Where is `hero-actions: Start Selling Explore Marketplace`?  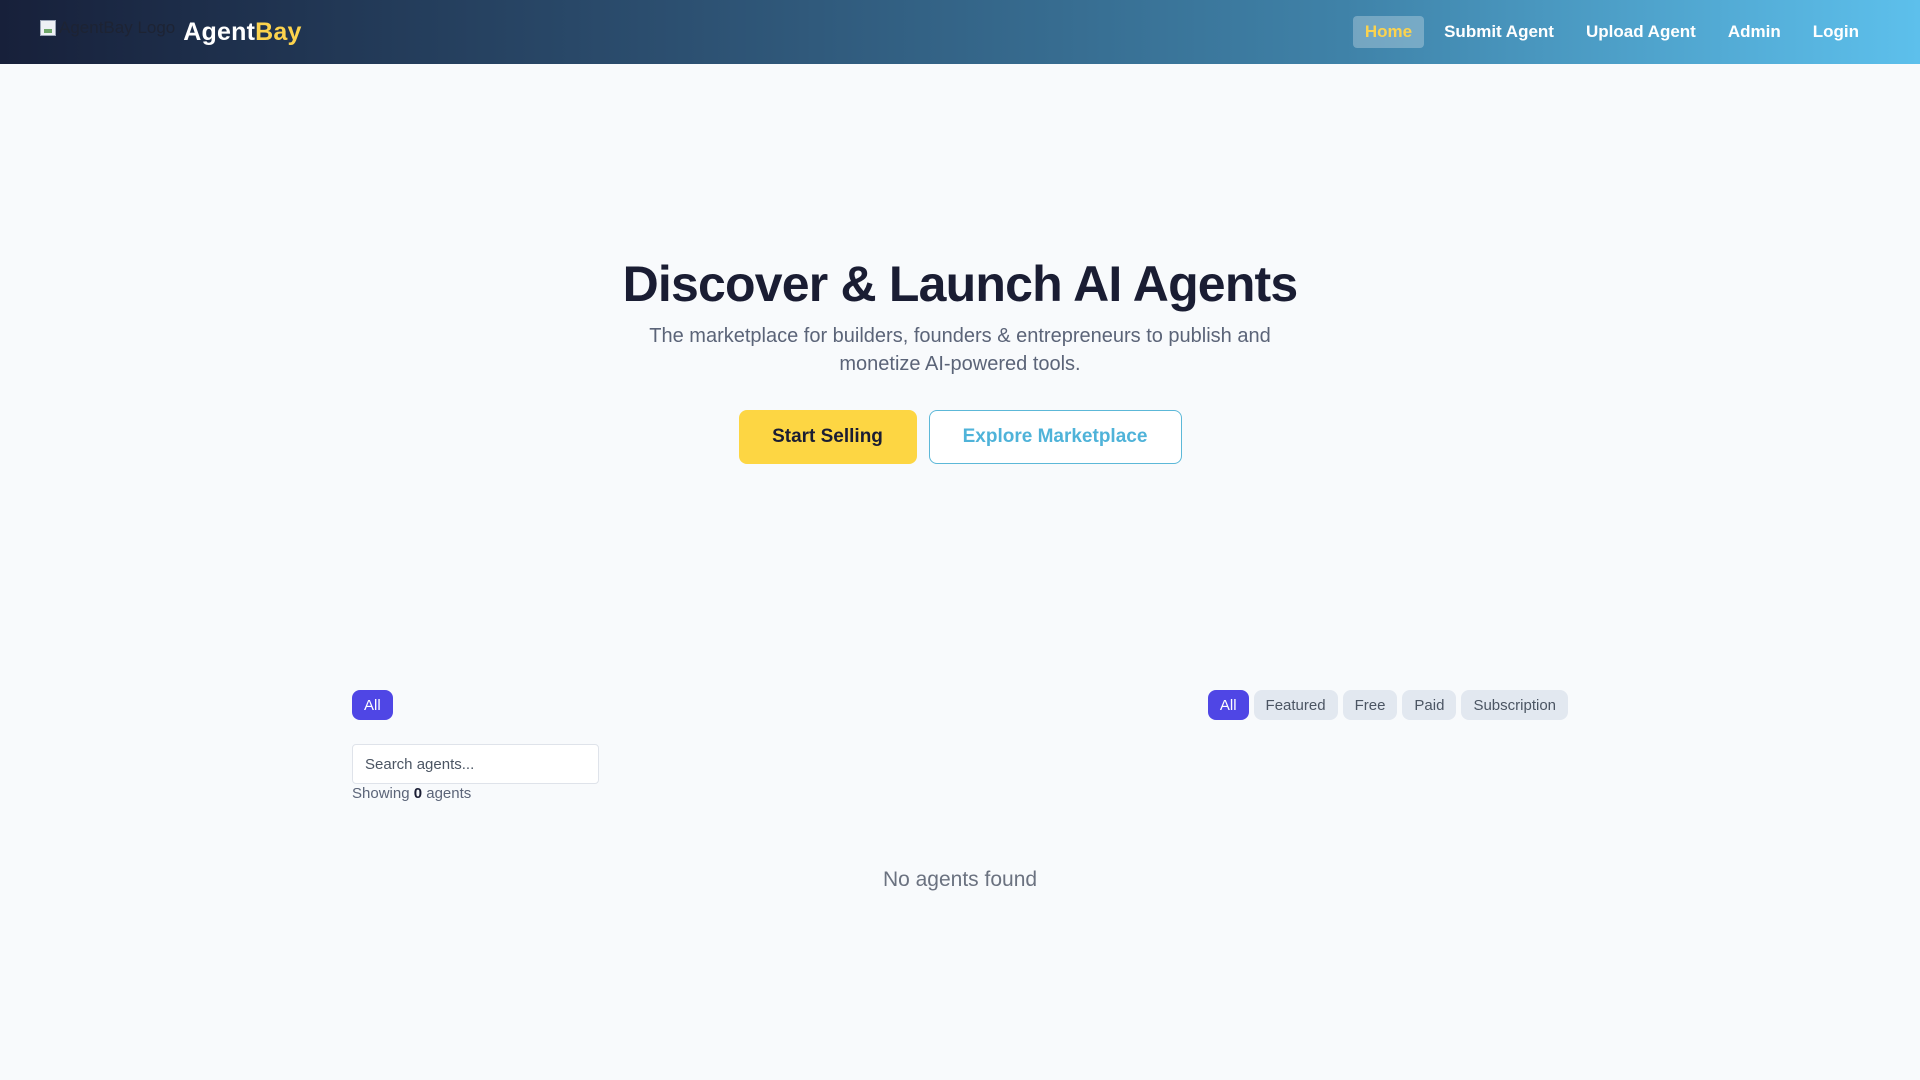
hero-actions: Start Selling Explore Marketplace is located at coordinates (960, 437).